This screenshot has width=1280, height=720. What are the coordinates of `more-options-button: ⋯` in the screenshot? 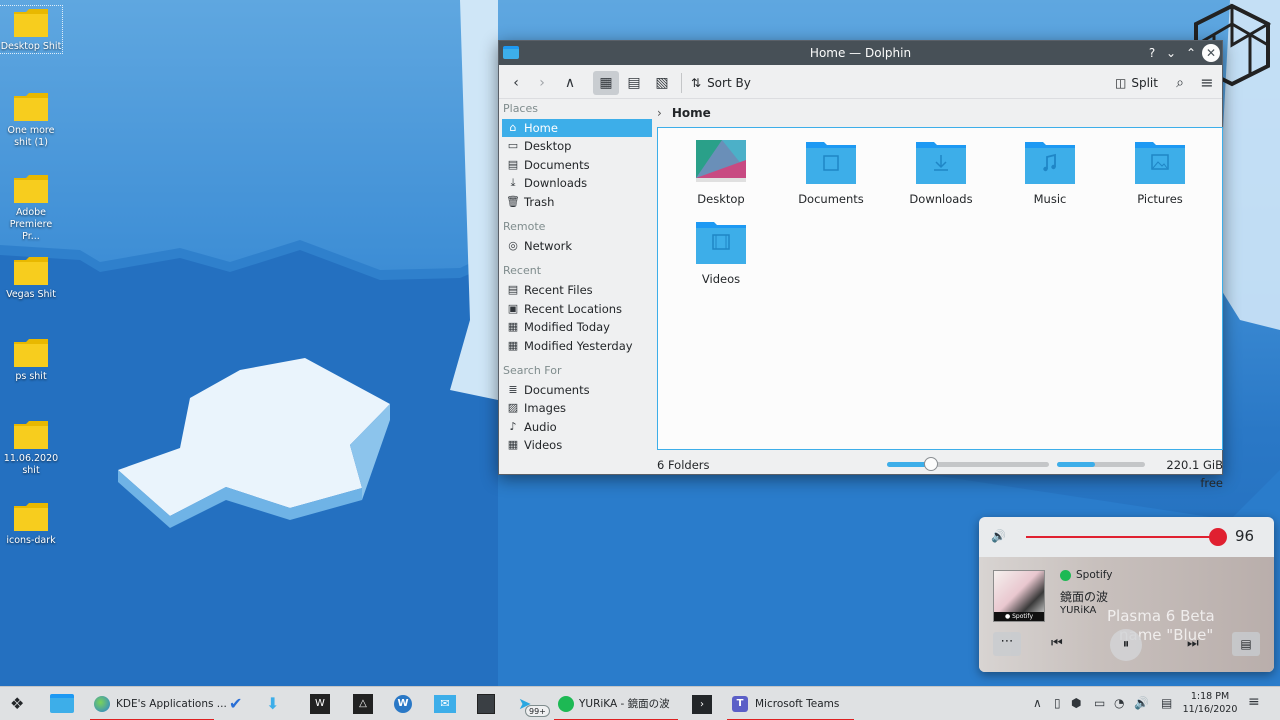 It's located at (1007, 644).